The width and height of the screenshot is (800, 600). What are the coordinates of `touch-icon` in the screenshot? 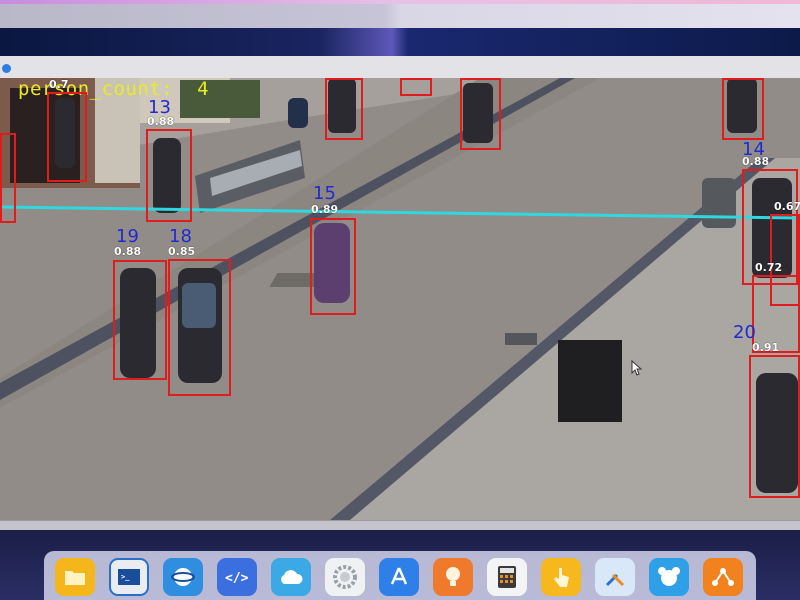 It's located at (561, 577).